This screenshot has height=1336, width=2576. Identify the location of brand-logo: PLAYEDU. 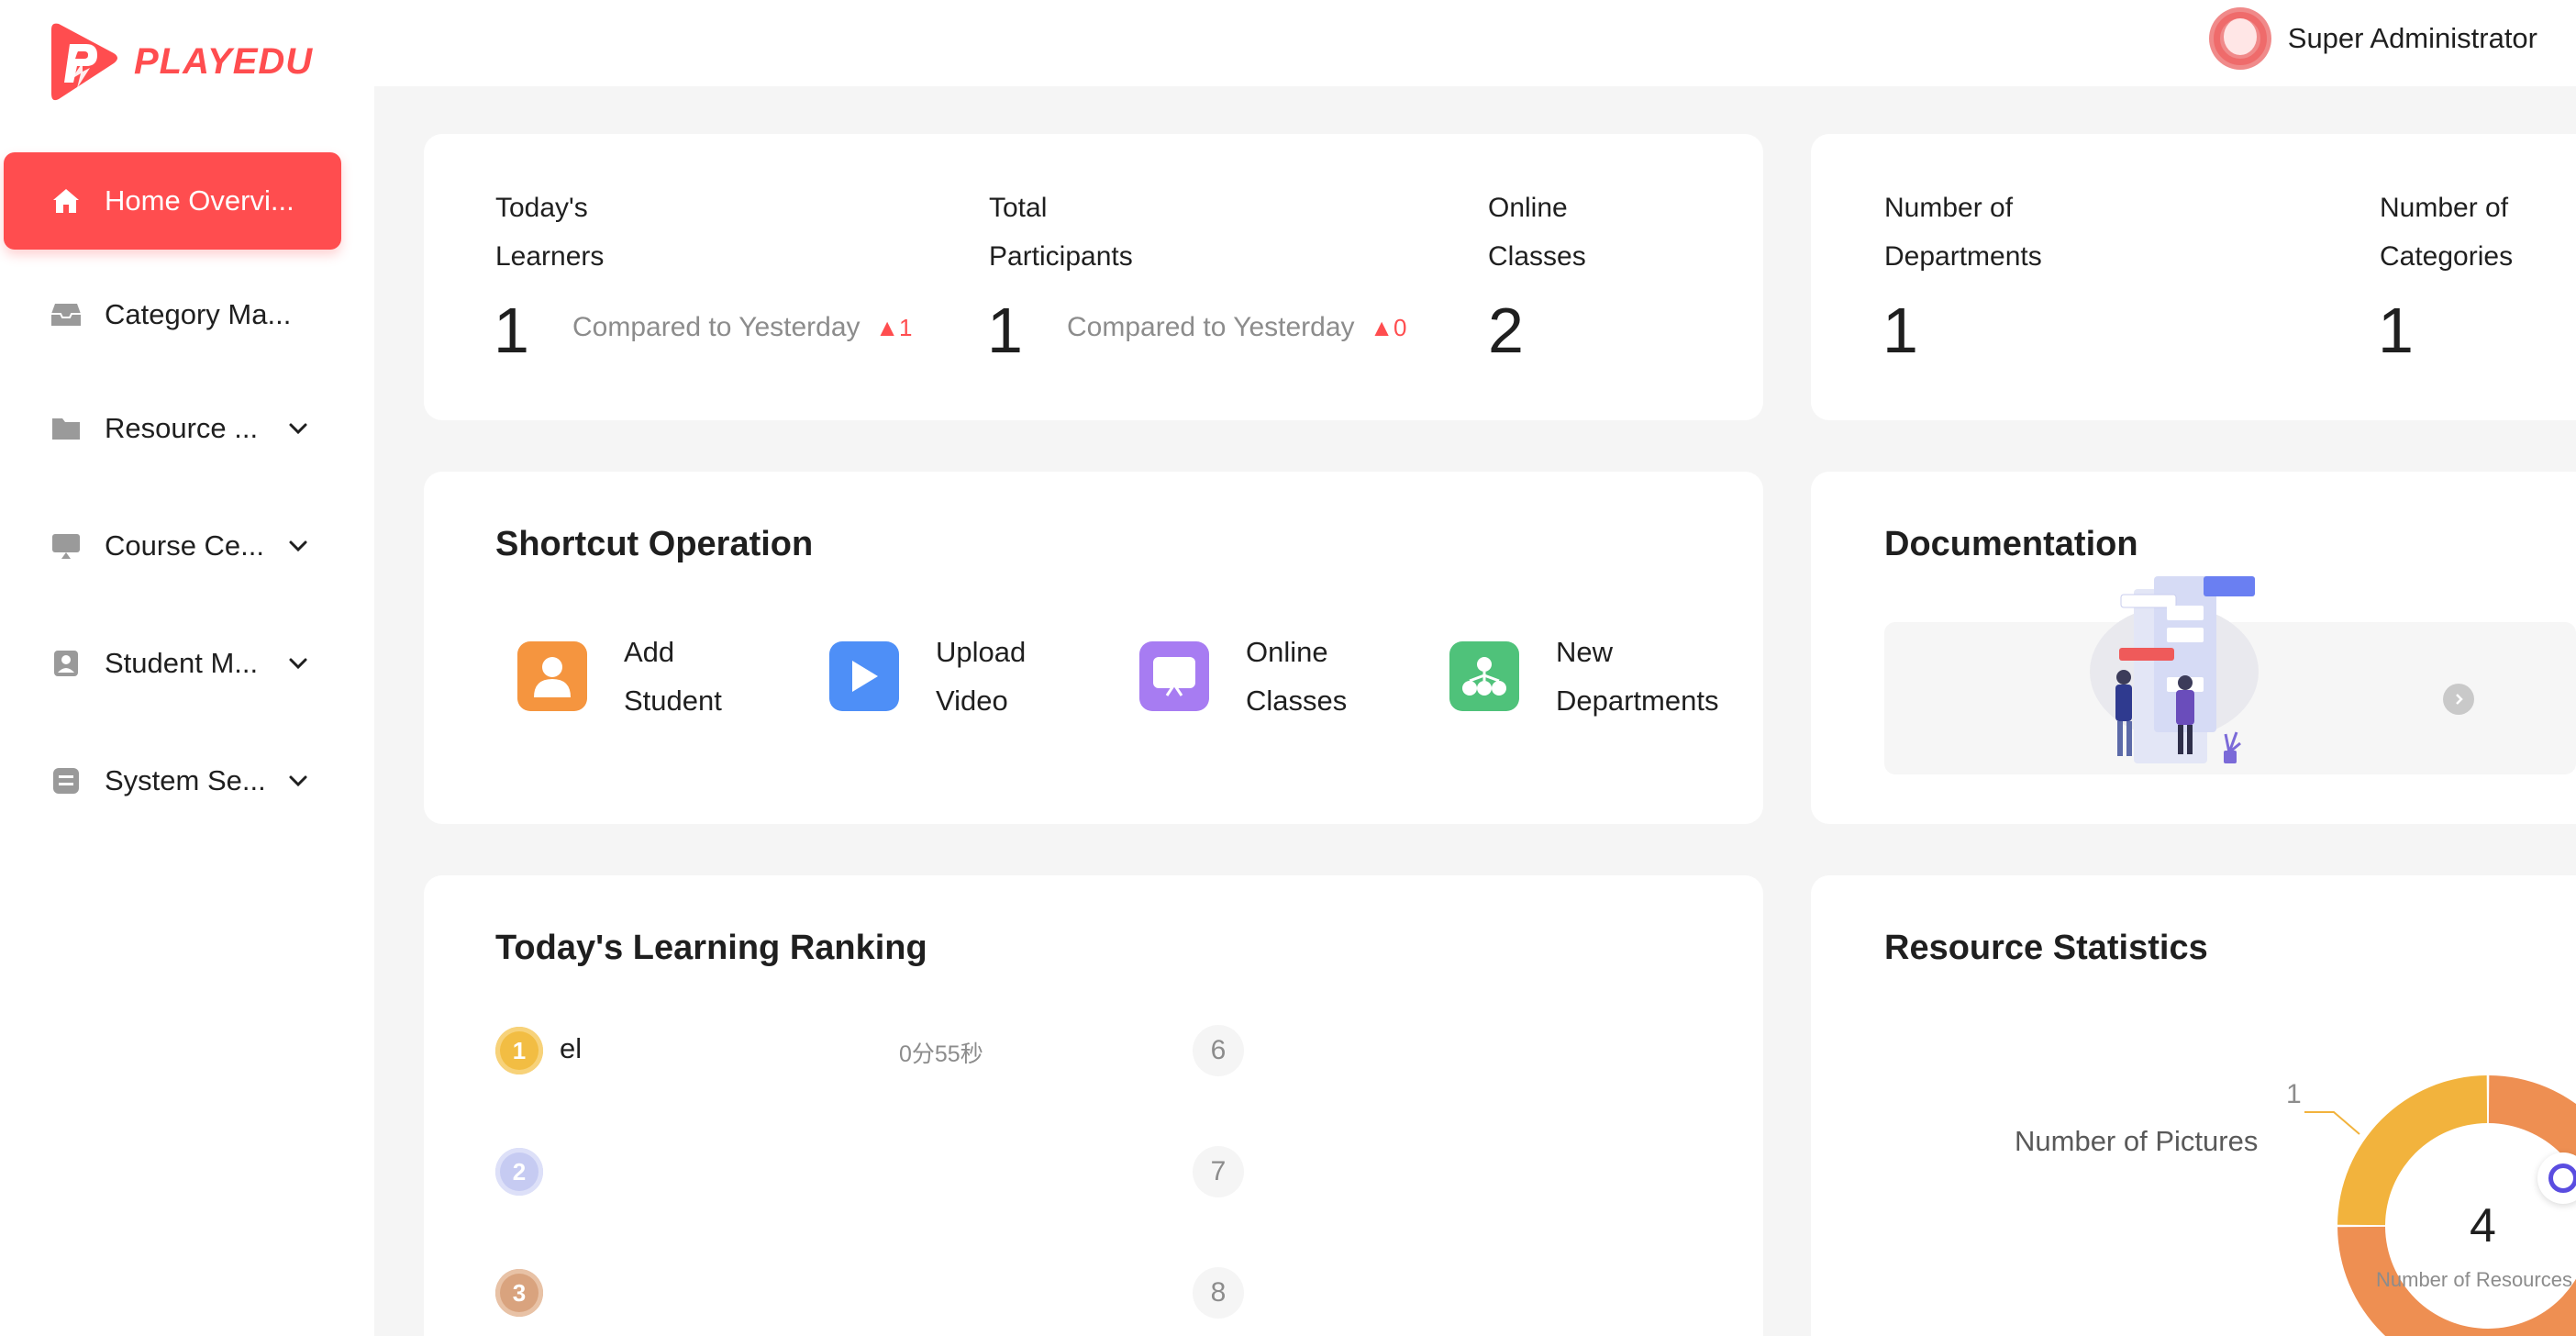
(179, 61).